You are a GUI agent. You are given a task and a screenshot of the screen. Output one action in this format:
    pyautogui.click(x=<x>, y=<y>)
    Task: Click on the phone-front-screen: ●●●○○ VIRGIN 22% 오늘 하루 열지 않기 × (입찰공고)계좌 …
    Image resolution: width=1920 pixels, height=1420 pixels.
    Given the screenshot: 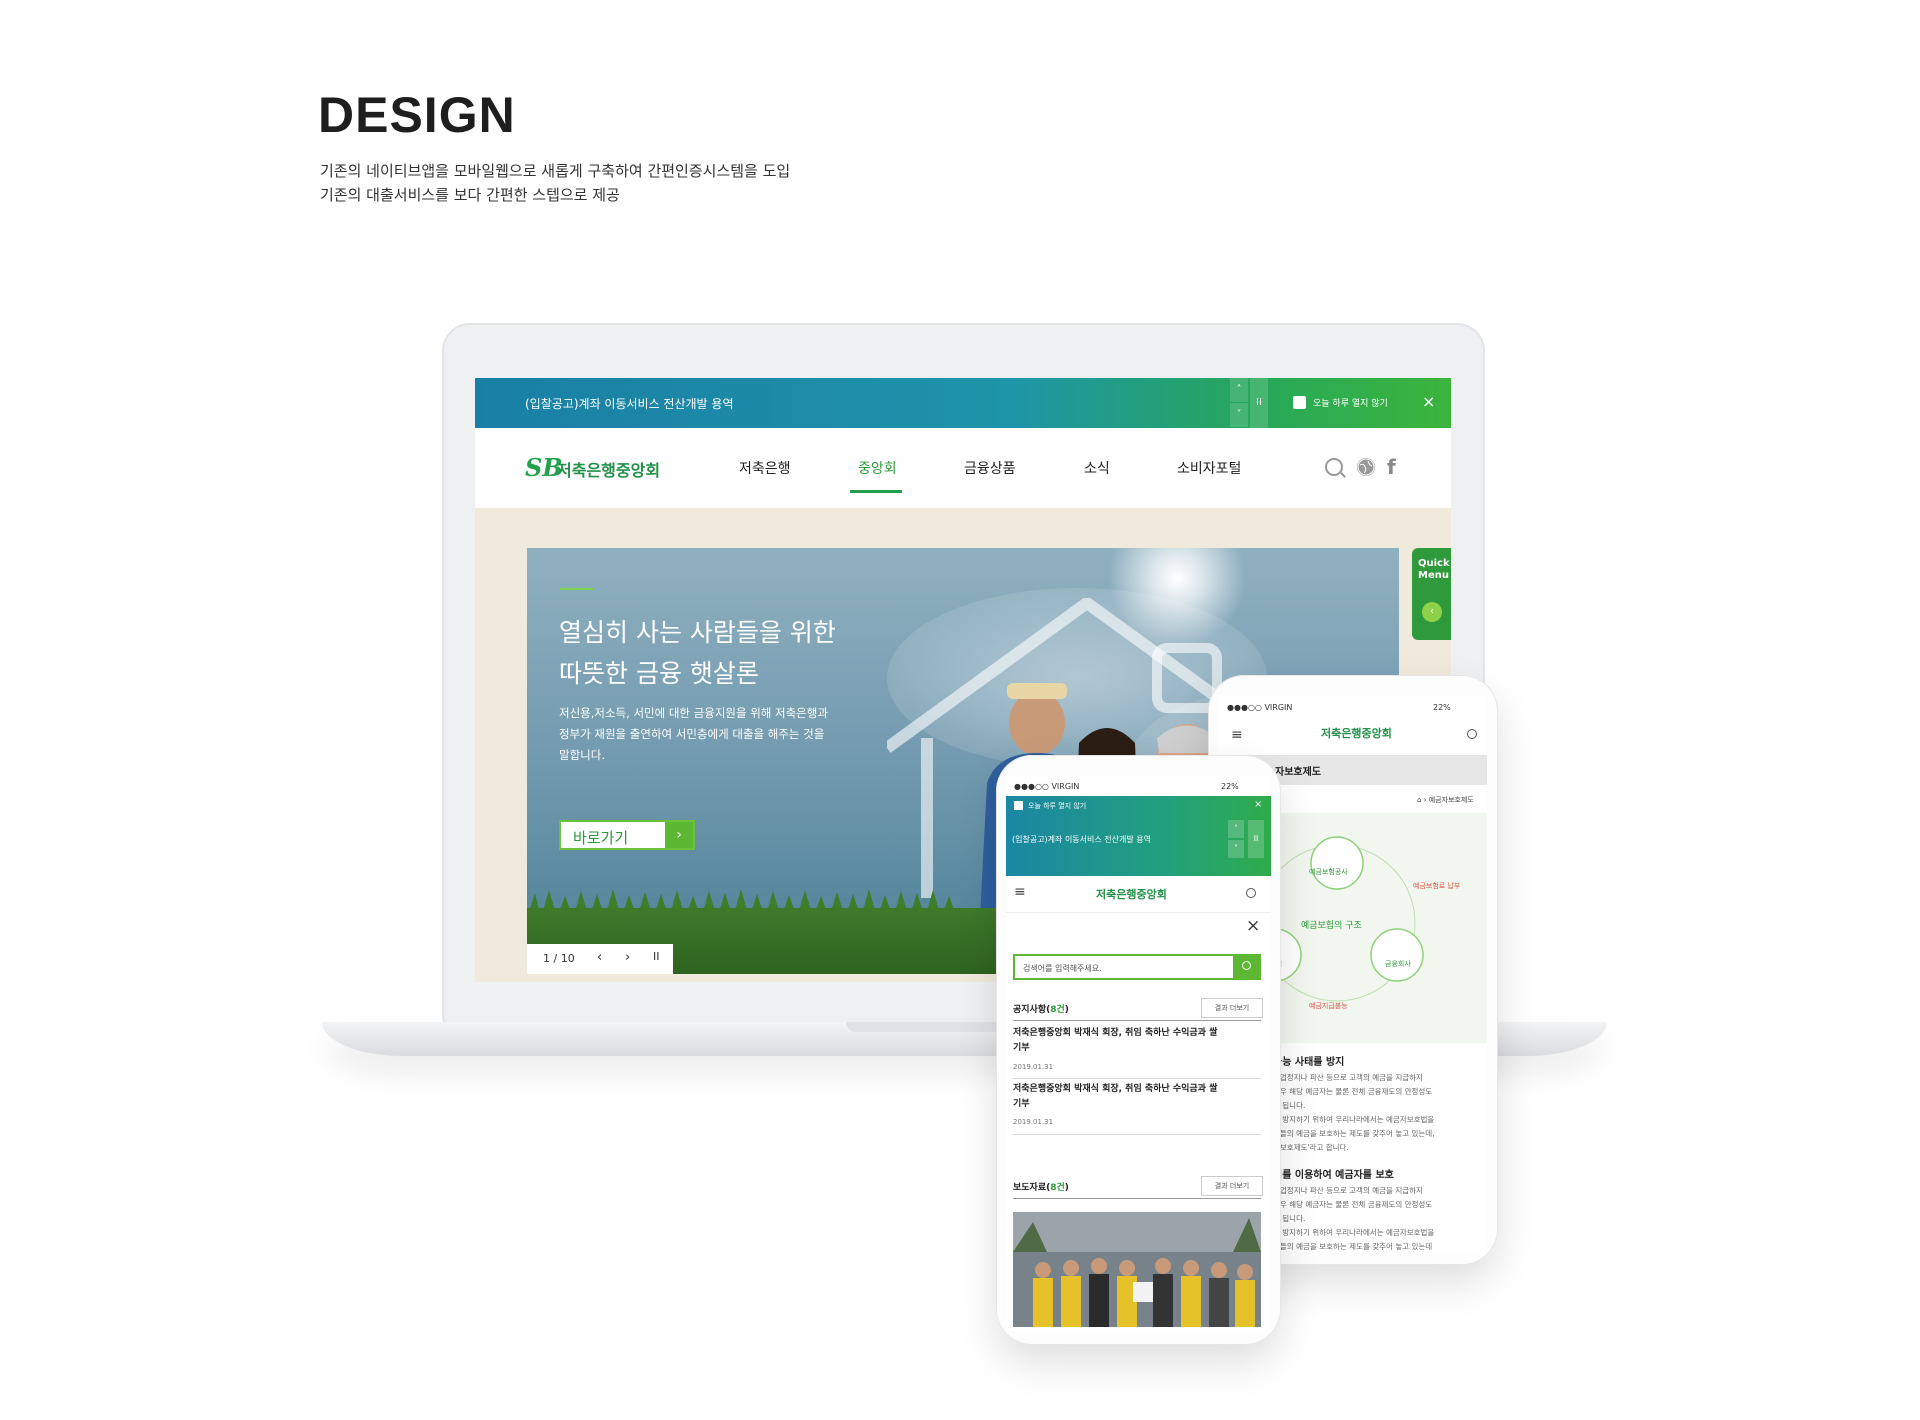 What is the action you would take?
    pyautogui.click(x=1138, y=1053)
    